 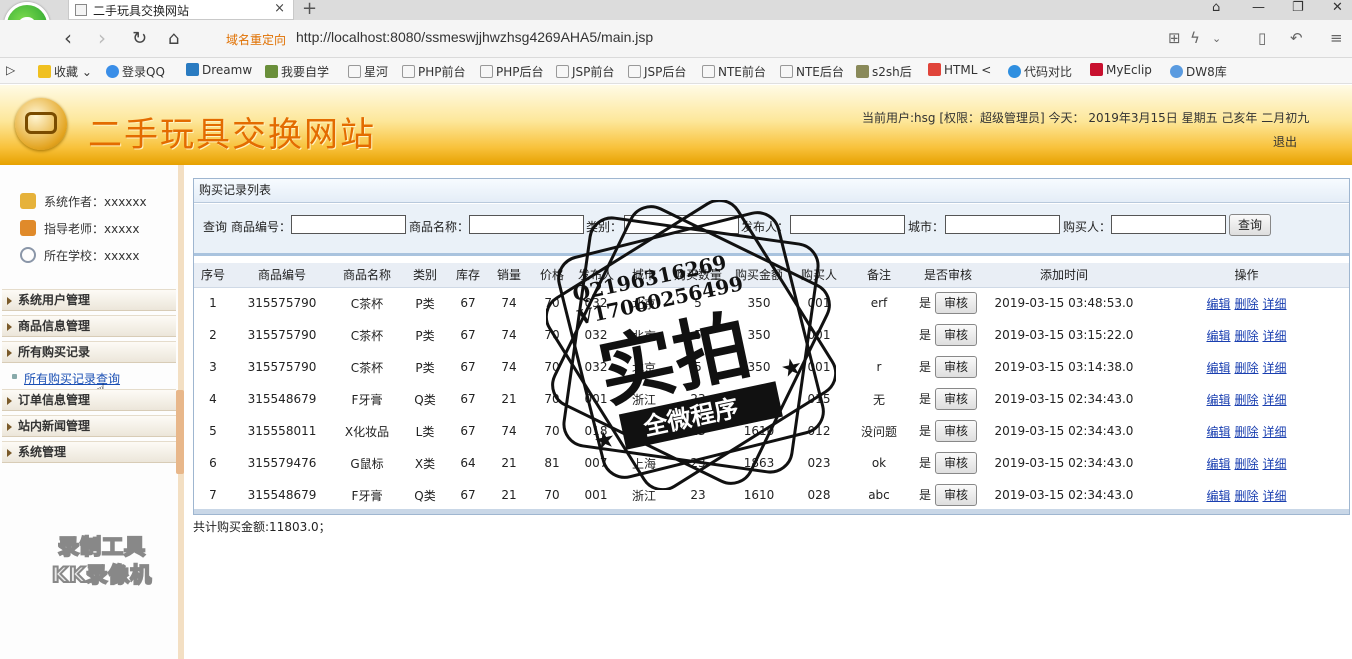 What do you see at coordinates (89, 426) in the screenshot?
I see `menu-news-management: 站内新闻管理` at bounding box center [89, 426].